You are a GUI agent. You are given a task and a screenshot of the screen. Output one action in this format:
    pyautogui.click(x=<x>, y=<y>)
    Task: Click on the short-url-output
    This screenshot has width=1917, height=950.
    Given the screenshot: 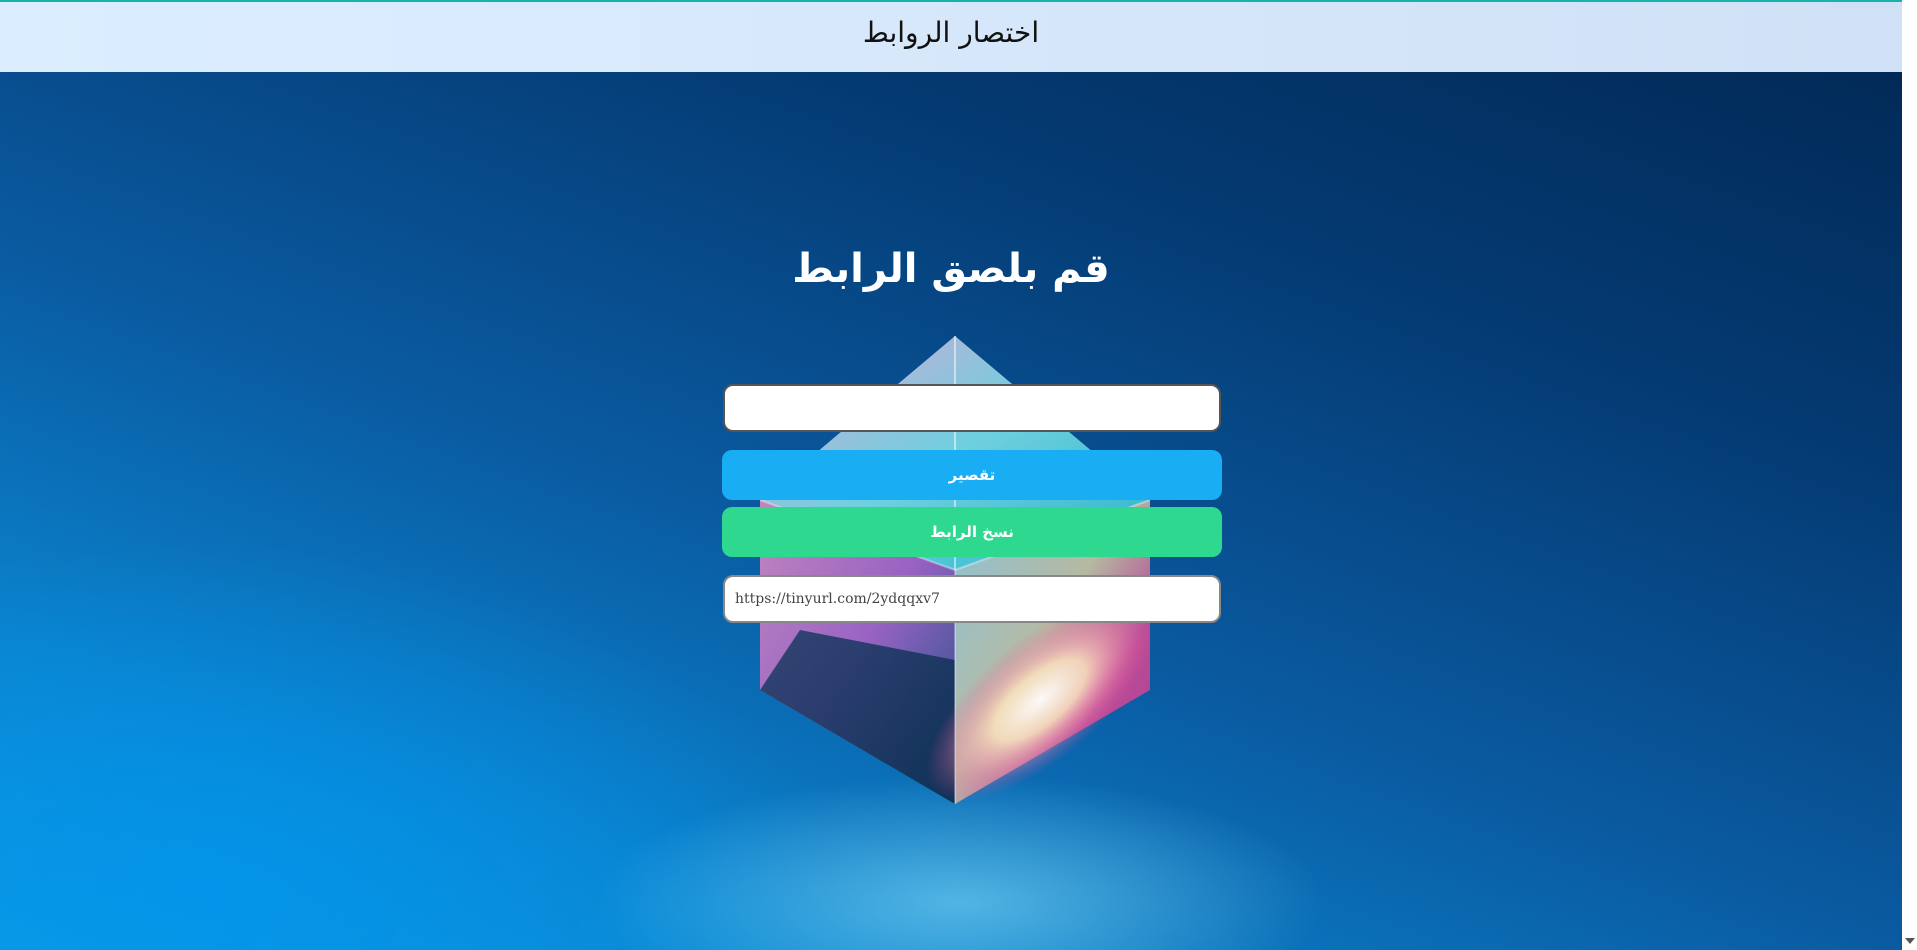 What is the action you would take?
    pyautogui.click(x=972, y=599)
    